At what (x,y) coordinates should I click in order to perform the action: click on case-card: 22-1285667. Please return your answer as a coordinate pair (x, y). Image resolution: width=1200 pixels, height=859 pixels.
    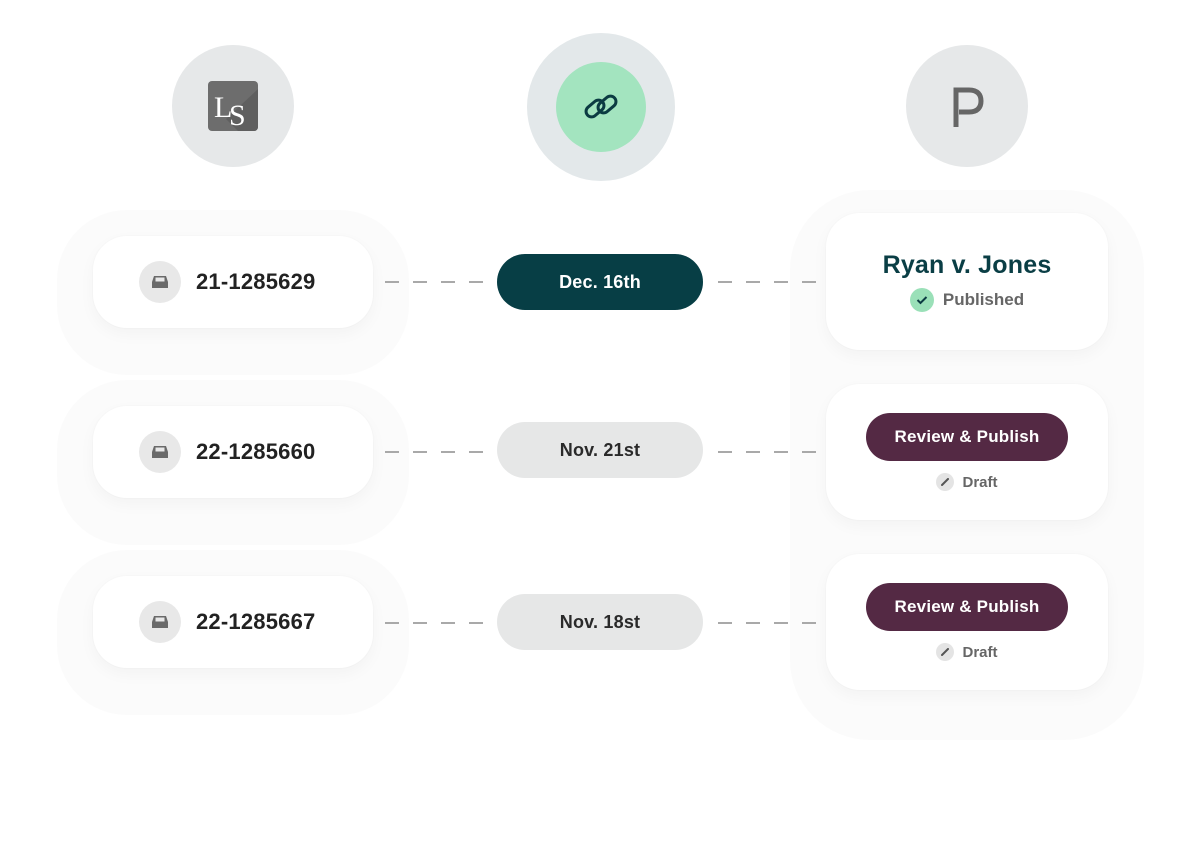
    Looking at the image, I should click on (233, 622).